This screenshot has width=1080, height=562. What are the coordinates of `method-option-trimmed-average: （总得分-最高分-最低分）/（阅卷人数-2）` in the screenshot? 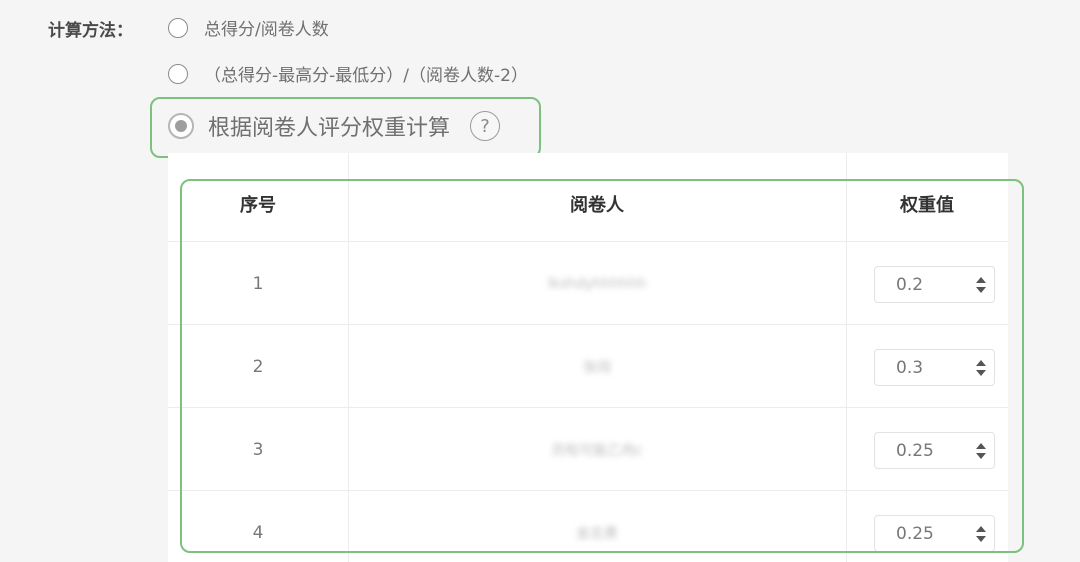 It's located at (348, 73).